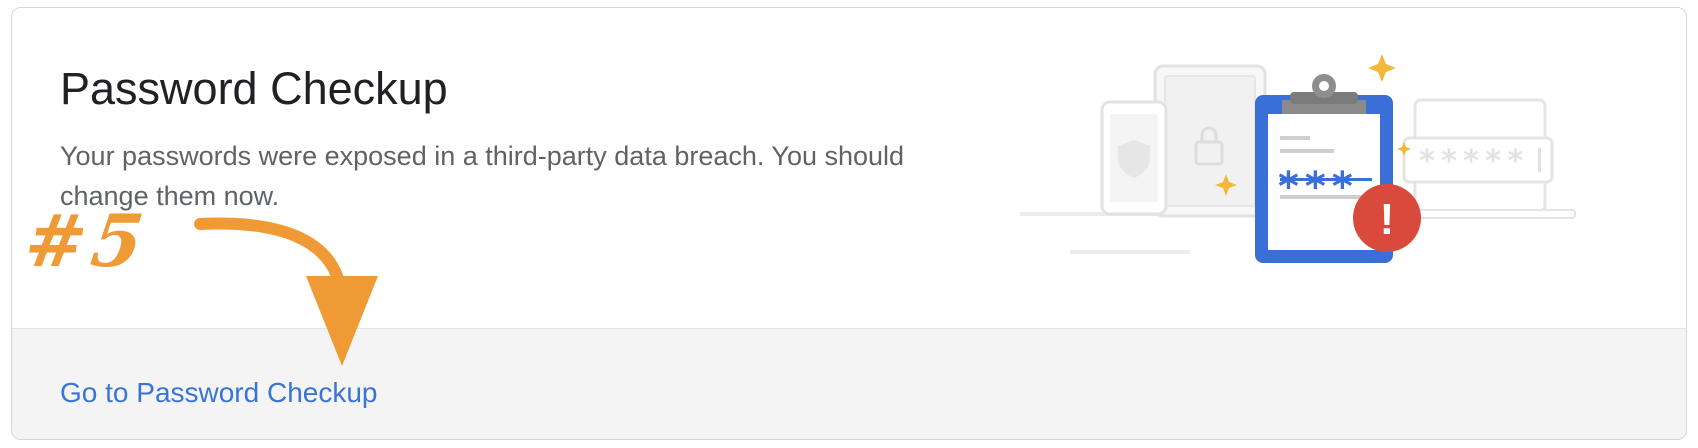 The width and height of the screenshot is (1698, 448). I want to click on alert-symbol: !, so click(1387, 219).